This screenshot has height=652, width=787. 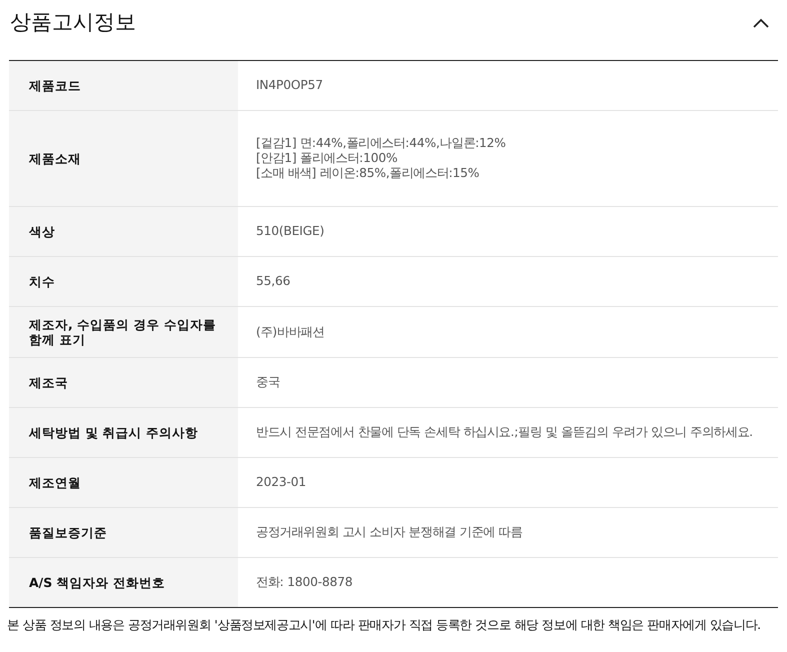 What do you see at coordinates (761, 23) in the screenshot?
I see `chevron-up-icon` at bounding box center [761, 23].